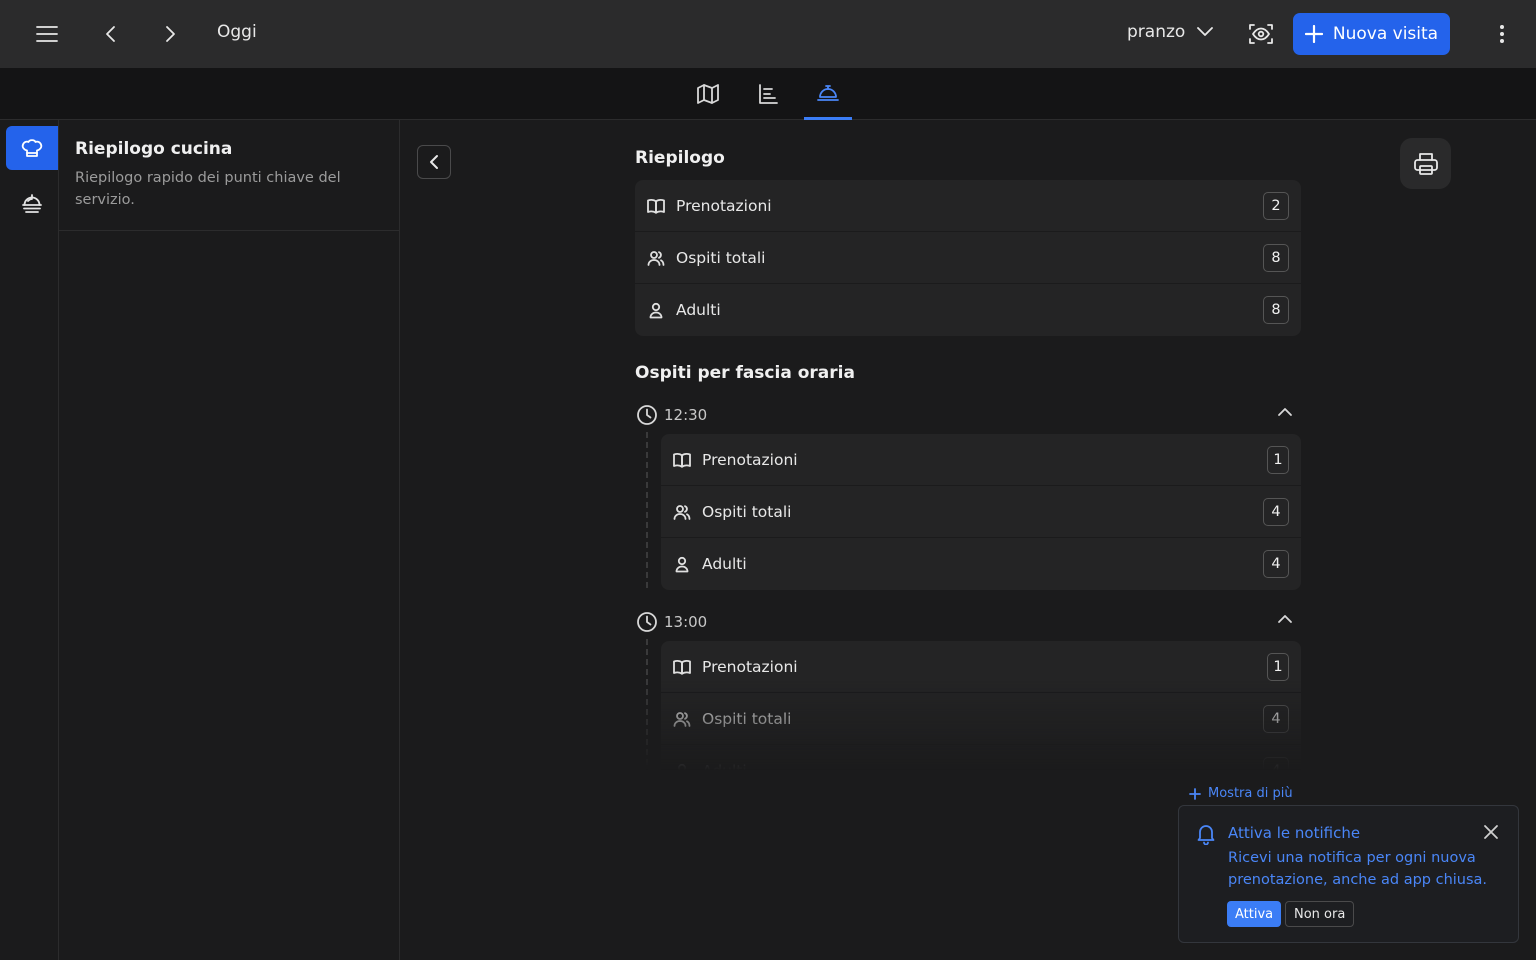 This screenshot has height=960, width=1536. I want to click on tab-timeline, so click(768, 94).